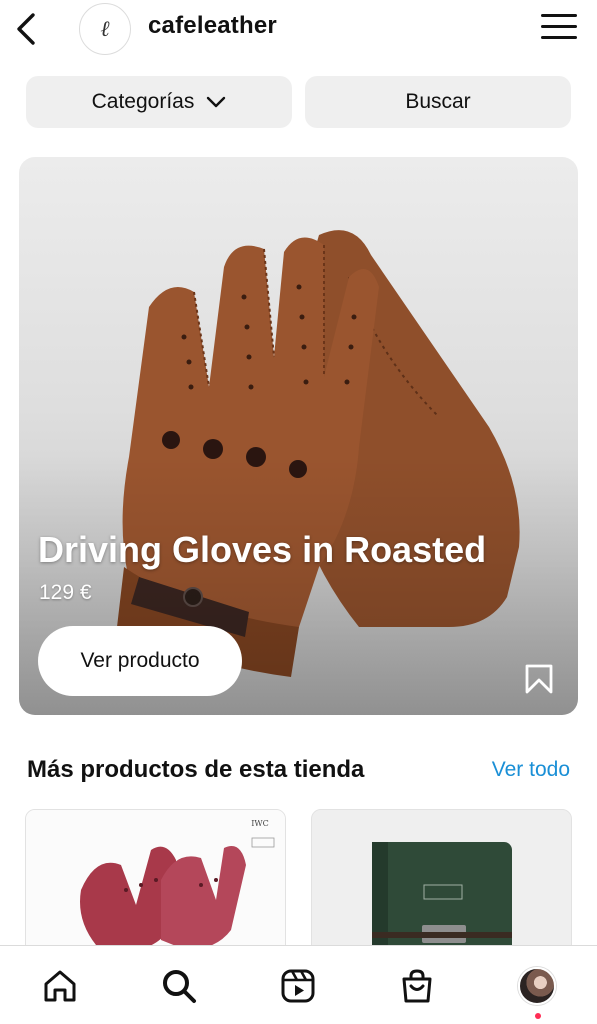  I want to click on menu-button, so click(559, 28).